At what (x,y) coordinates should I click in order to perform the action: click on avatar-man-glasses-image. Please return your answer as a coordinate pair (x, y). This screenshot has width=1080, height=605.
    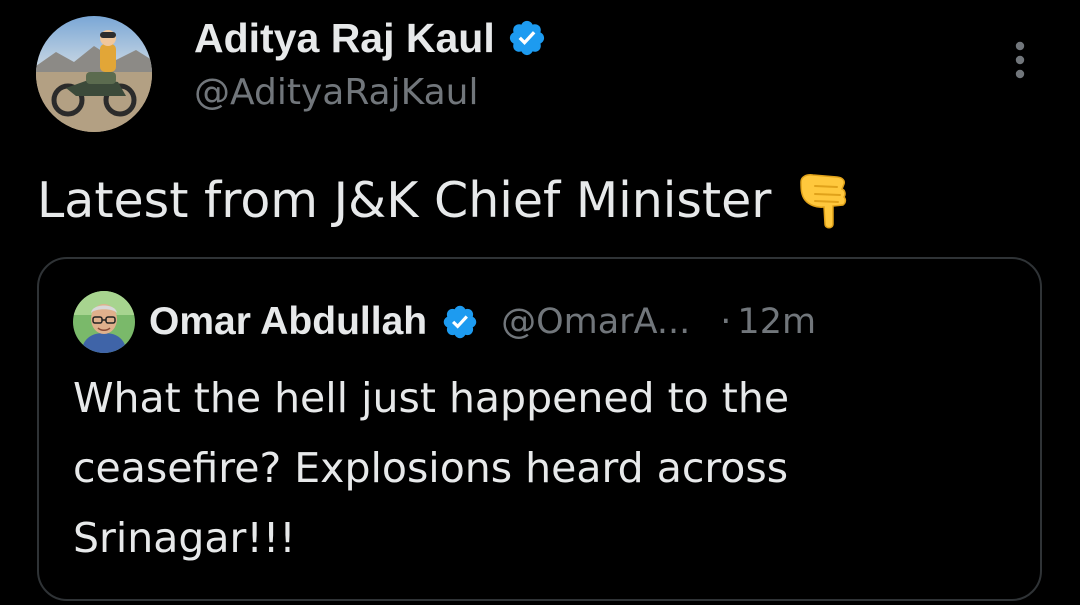
    Looking at the image, I should click on (104, 322).